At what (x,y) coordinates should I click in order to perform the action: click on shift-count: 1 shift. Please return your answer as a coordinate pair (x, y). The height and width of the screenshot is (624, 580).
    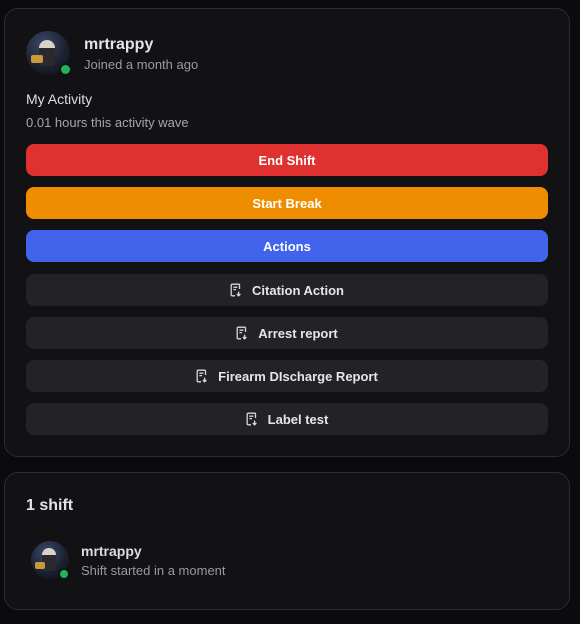
    Looking at the image, I should click on (50, 505).